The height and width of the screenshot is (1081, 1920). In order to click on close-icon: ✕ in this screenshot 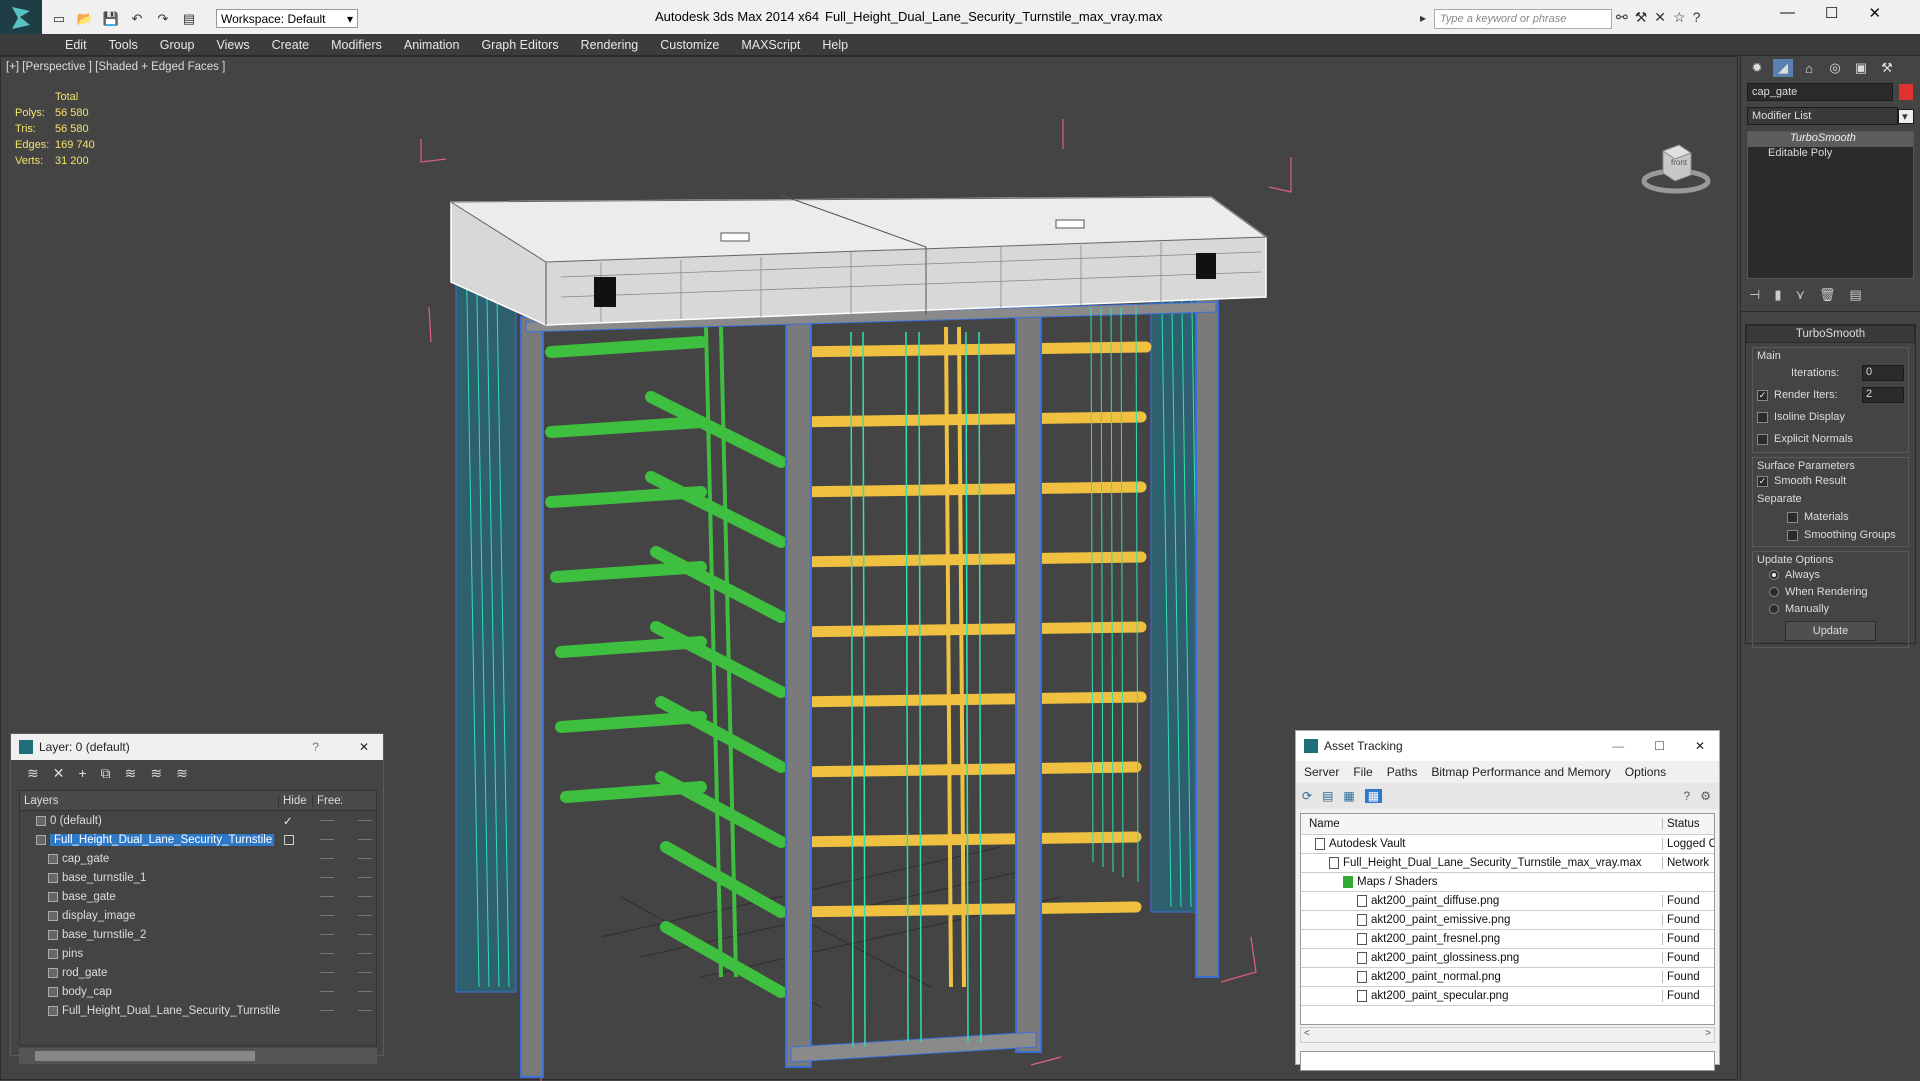, I will do `click(1874, 13)`.